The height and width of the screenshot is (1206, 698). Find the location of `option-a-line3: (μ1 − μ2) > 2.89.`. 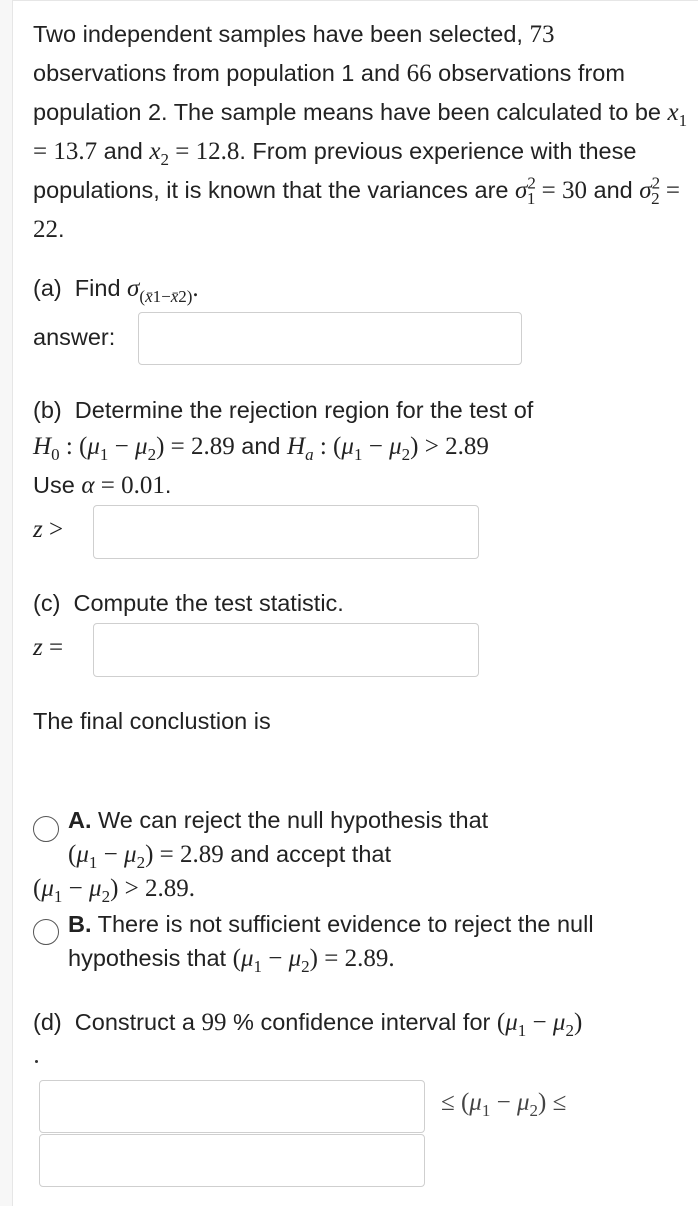

option-a-line3: (μ1 − μ2) > 2.89. is located at coordinates (114, 890).